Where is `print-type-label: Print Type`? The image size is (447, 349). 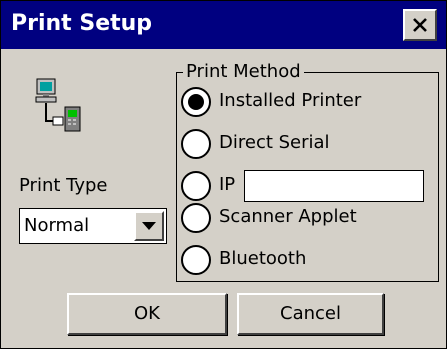 print-type-label: Print Type is located at coordinates (63, 185).